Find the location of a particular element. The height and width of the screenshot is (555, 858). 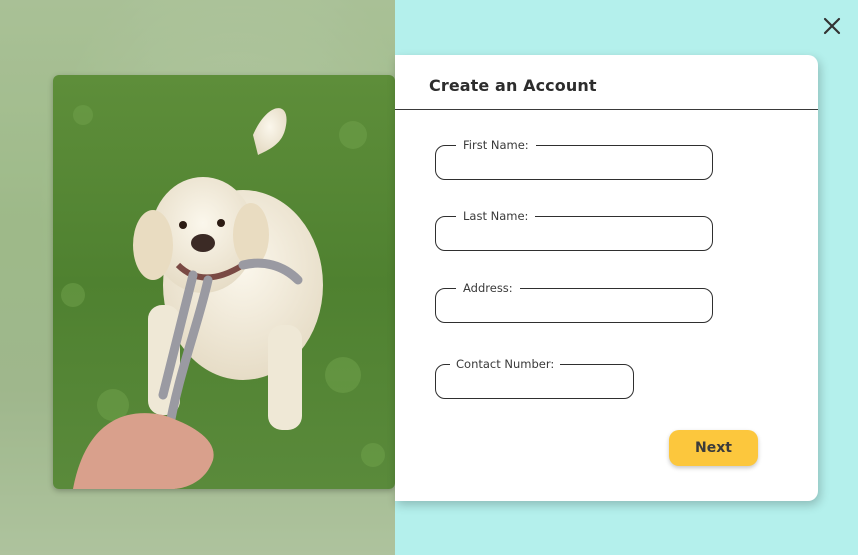

last-name-field: Last Name: is located at coordinates (574, 229).